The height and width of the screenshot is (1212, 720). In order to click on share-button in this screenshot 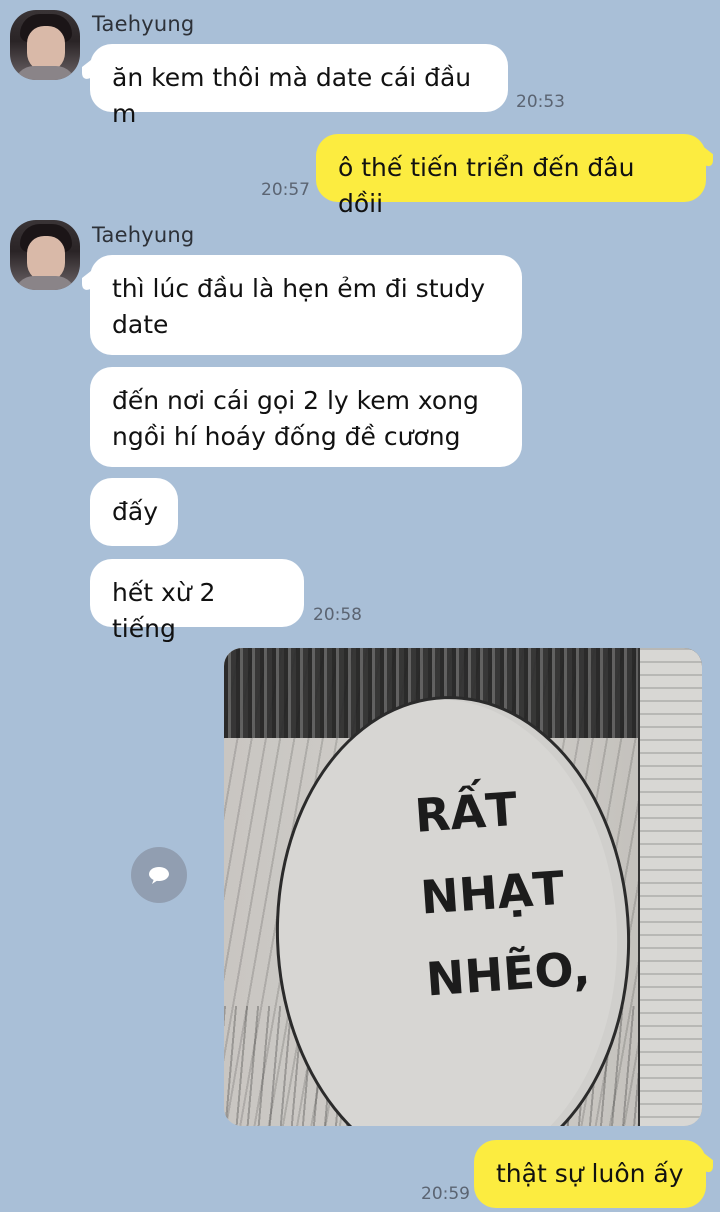, I will do `click(159, 875)`.